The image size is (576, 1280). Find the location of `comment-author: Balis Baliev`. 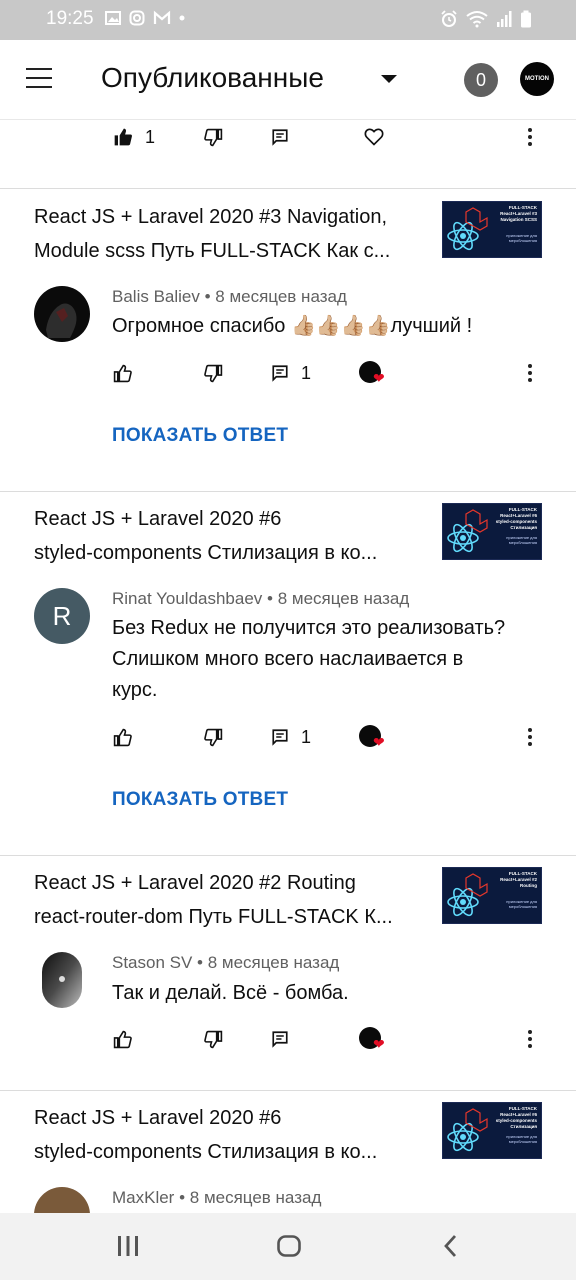

comment-author: Balis Baliev is located at coordinates (156, 296).